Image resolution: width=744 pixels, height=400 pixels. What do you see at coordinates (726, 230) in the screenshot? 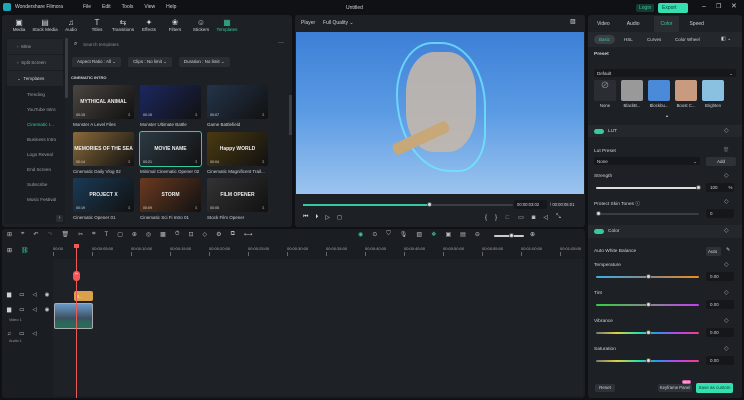
I see `color-keyframe-icon: ◇` at bounding box center [726, 230].